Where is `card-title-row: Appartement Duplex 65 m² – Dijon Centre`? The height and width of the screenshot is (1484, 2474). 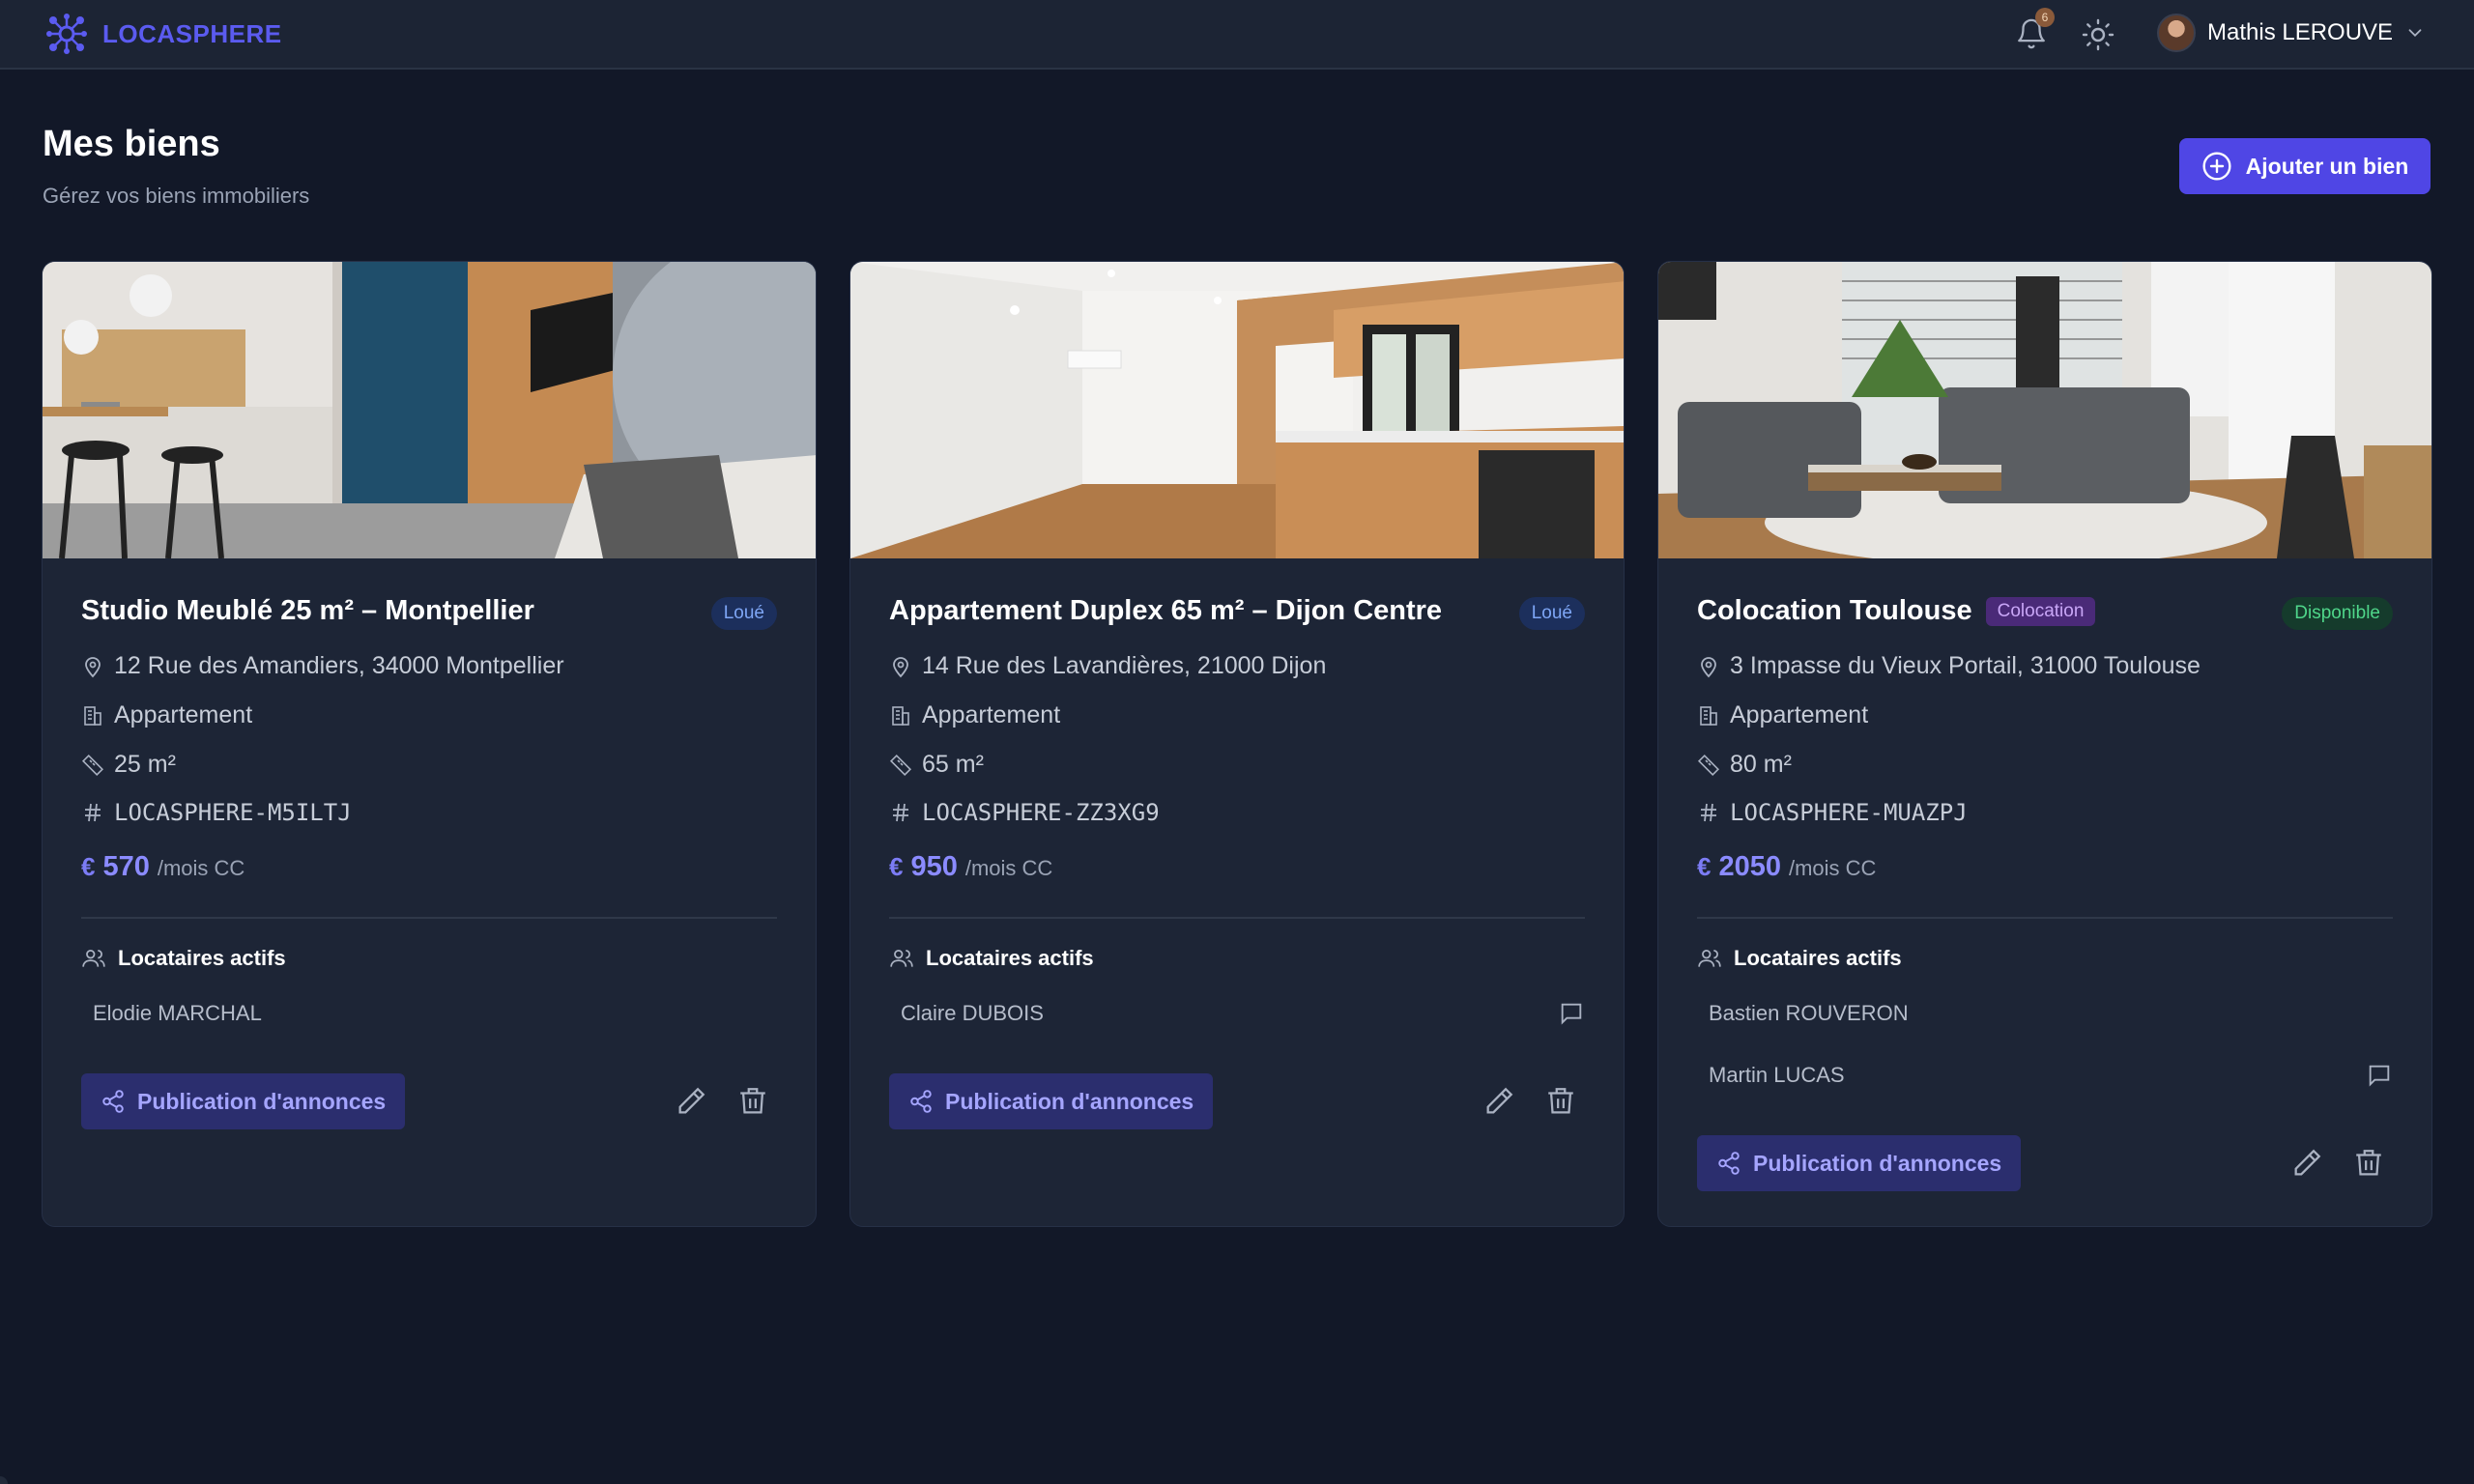
card-title-row: Appartement Duplex 65 m² – Dijon Centre is located at coordinates (1165, 611).